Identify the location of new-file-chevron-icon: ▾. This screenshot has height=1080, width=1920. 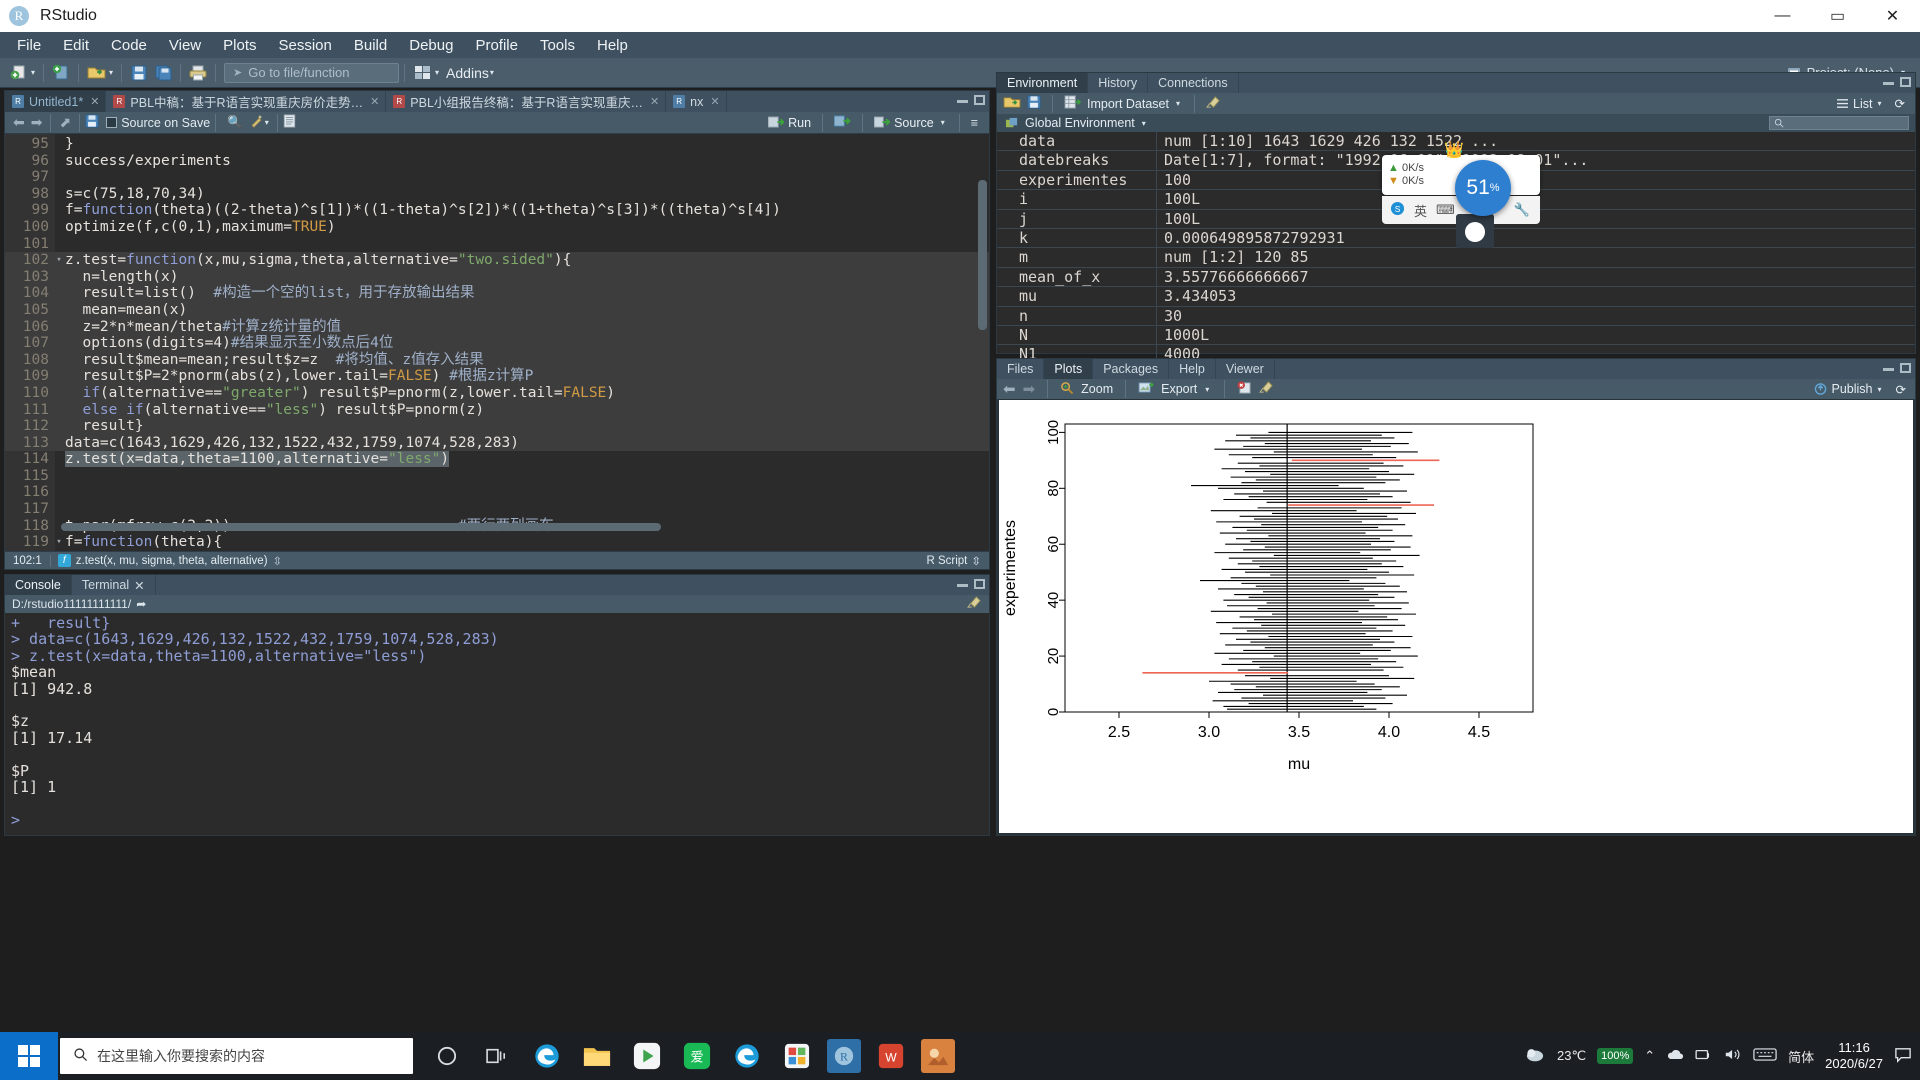
(33, 72).